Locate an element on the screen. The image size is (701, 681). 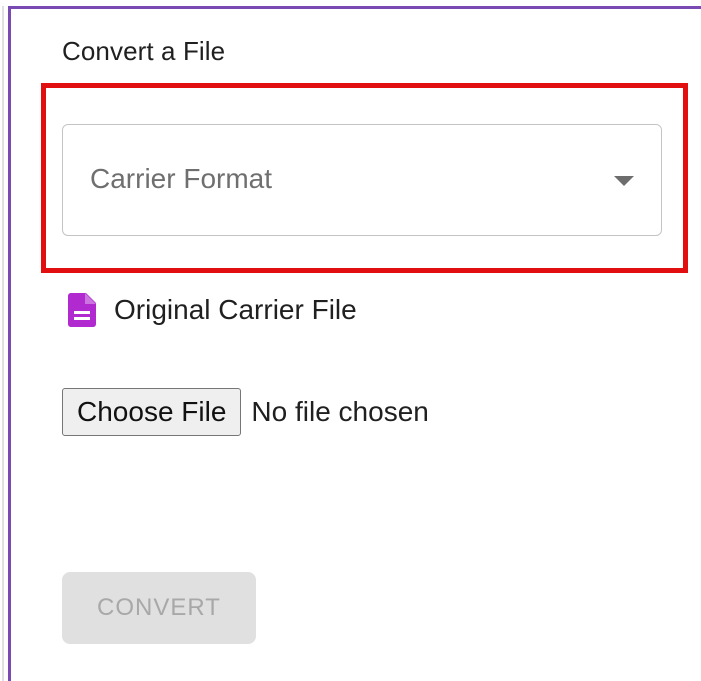
file-input: Choose File No file chosen is located at coordinates (245, 412).